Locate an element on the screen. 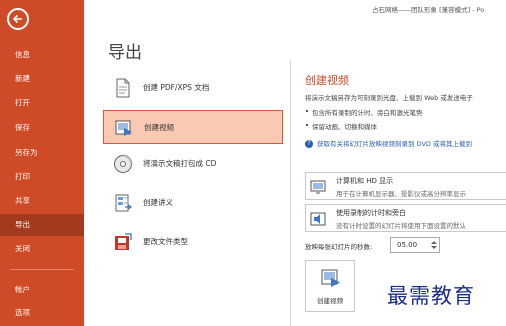  seconds-per-slide-value: 05.00 is located at coordinates (407, 245).